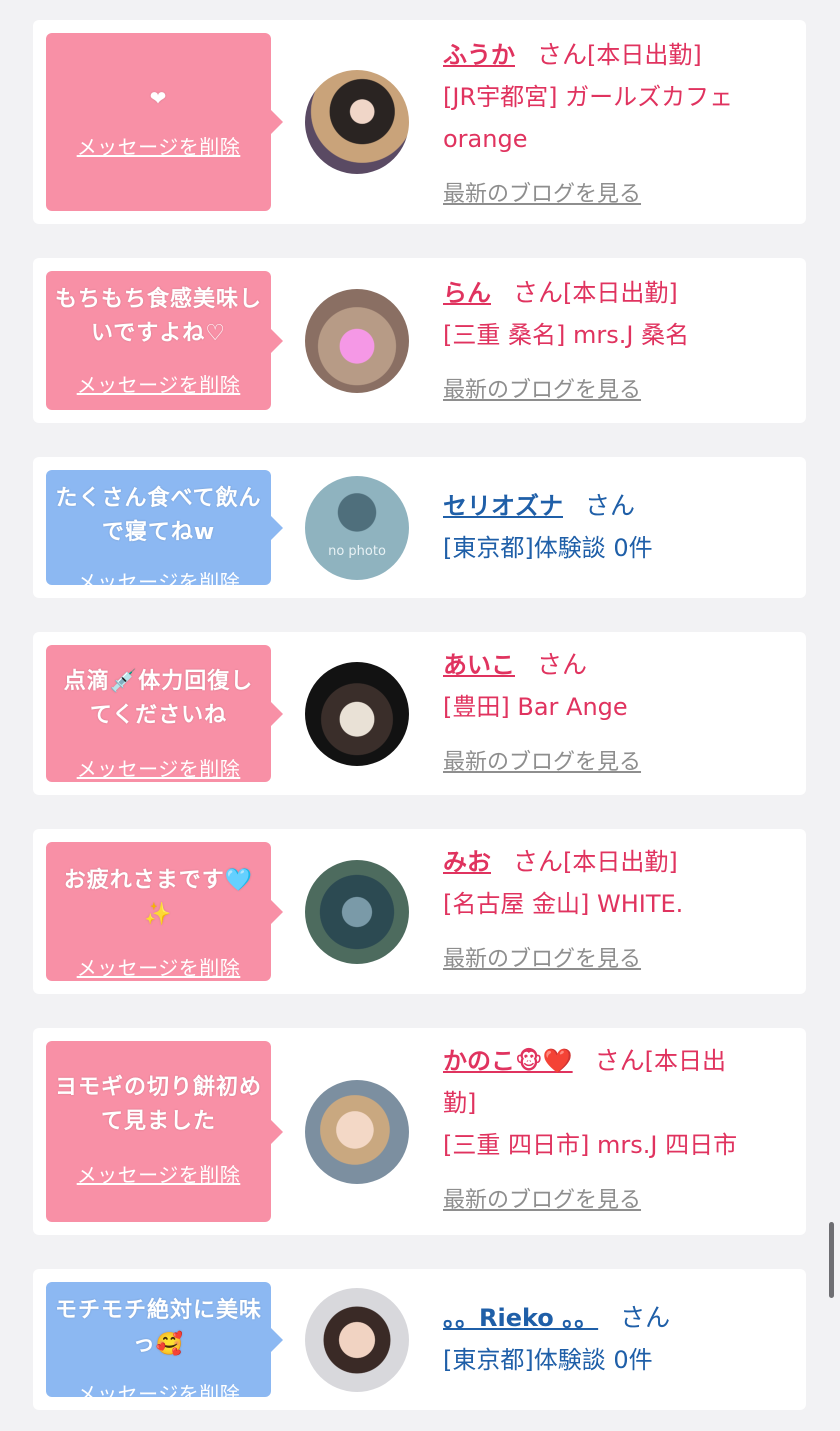 The image size is (840, 1431). I want to click on avatar-placeholder: no photo, so click(357, 528).